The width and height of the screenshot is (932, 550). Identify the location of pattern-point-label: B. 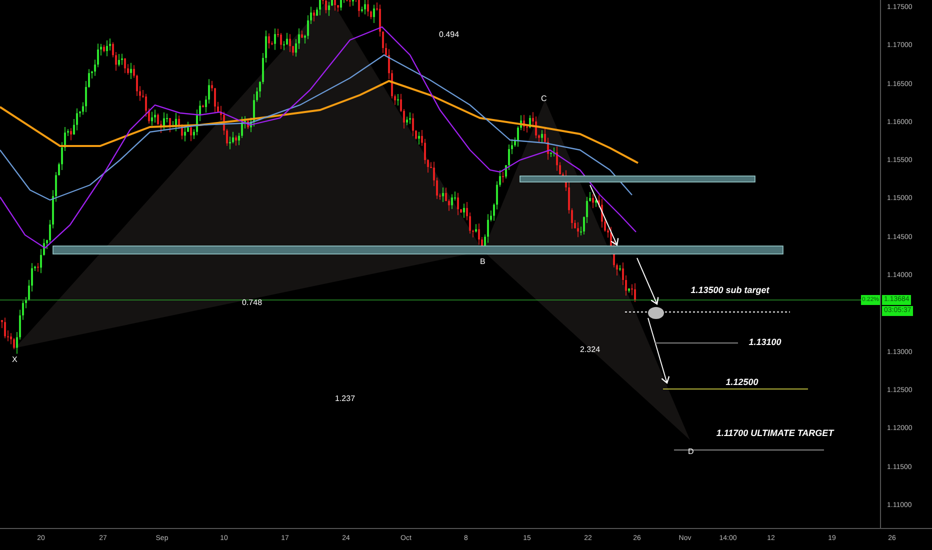
(483, 262).